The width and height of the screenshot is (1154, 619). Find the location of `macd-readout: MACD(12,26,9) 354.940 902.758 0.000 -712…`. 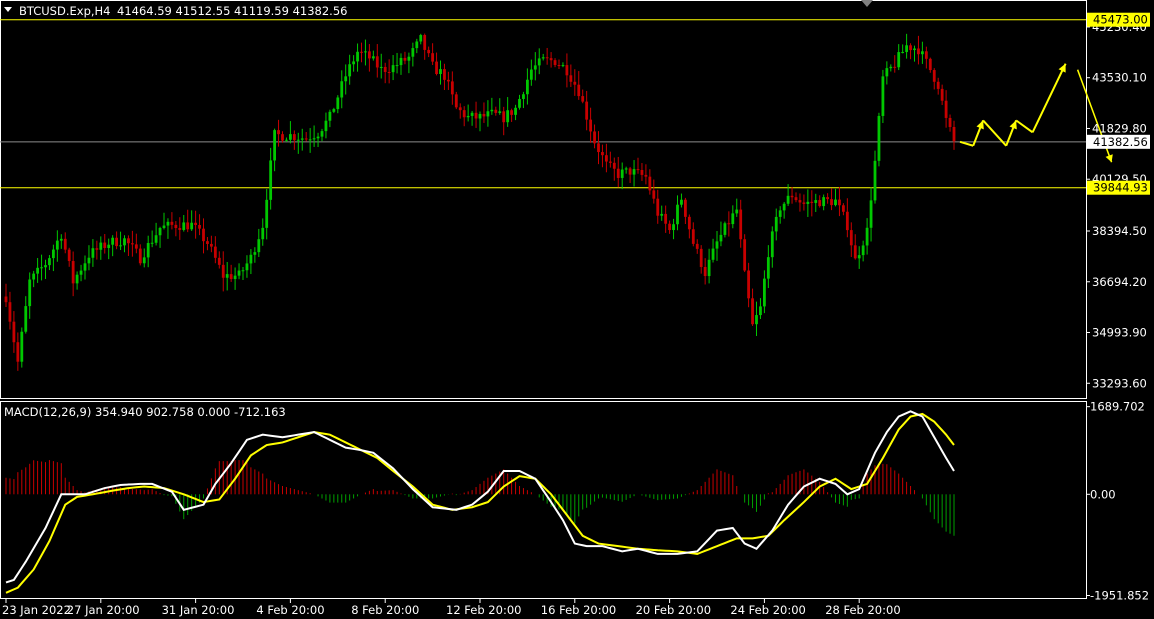

macd-readout: MACD(12,26,9) 354.940 902.758 0.000 -712… is located at coordinates (145, 412).